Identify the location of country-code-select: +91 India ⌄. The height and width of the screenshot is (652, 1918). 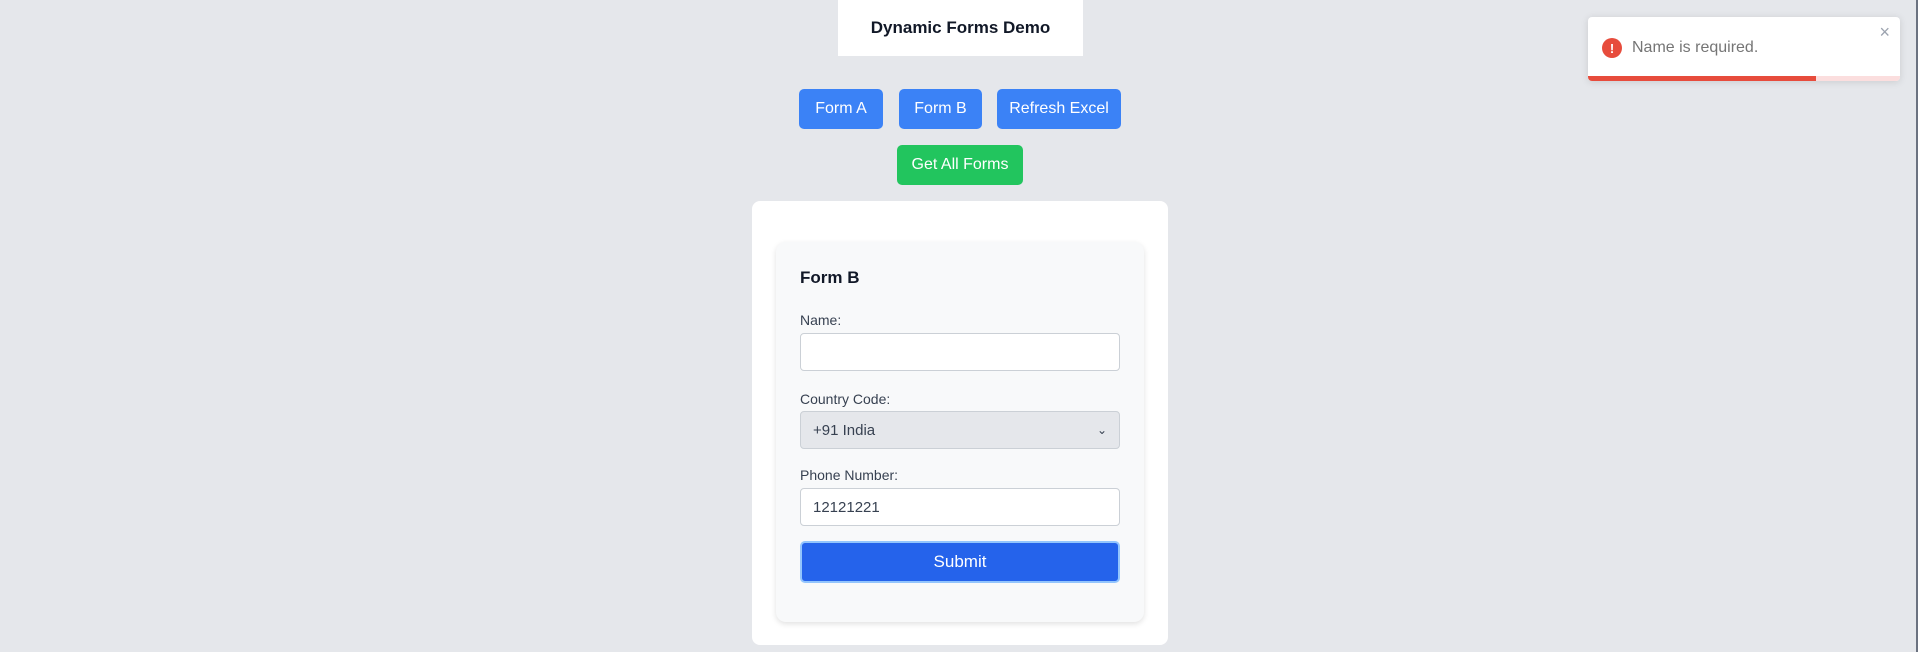
(960, 430).